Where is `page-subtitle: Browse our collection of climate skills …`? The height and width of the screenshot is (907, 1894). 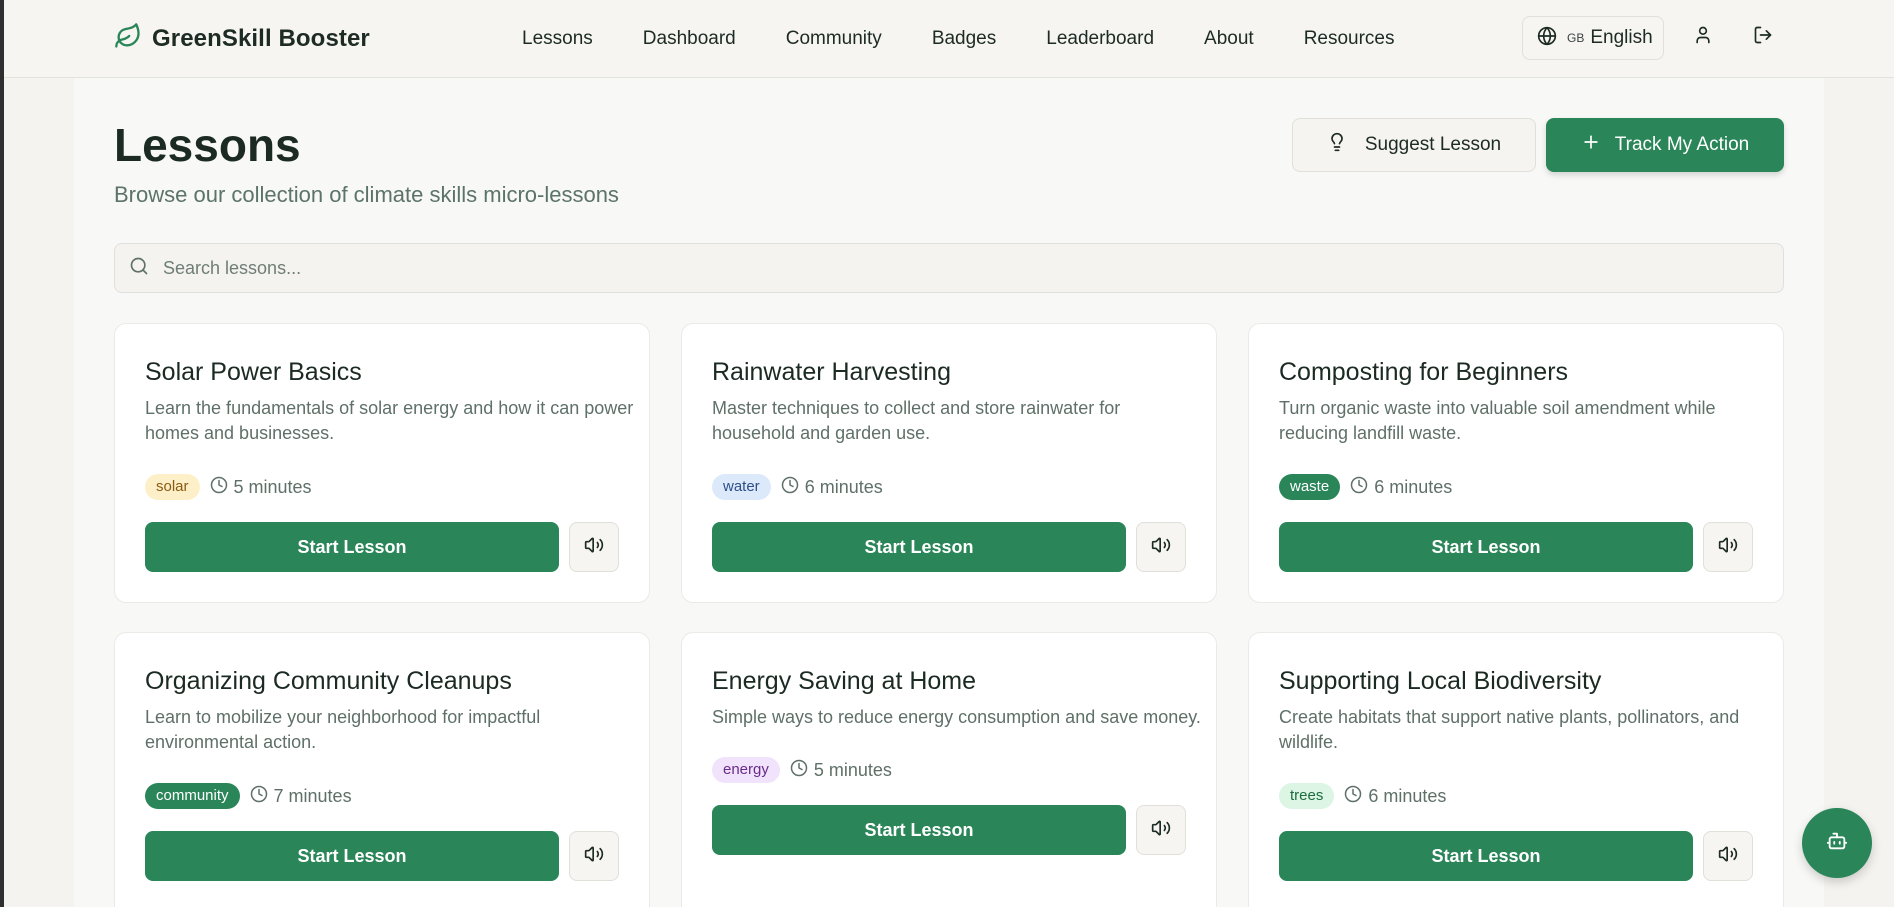 page-subtitle: Browse our collection of climate skills … is located at coordinates (366, 194).